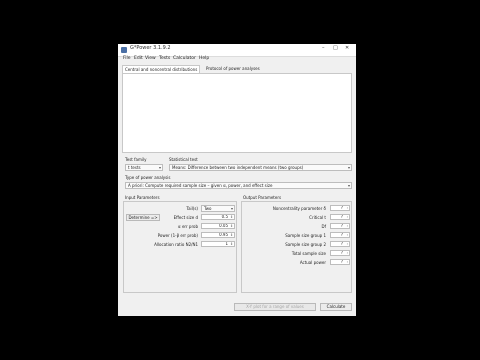 Image resolution: width=480 pixels, height=360 pixels. What do you see at coordinates (218, 217) in the screenshot?
I see `effect-size-field: 0.5 ⇕` at bounding box center [218, 217].